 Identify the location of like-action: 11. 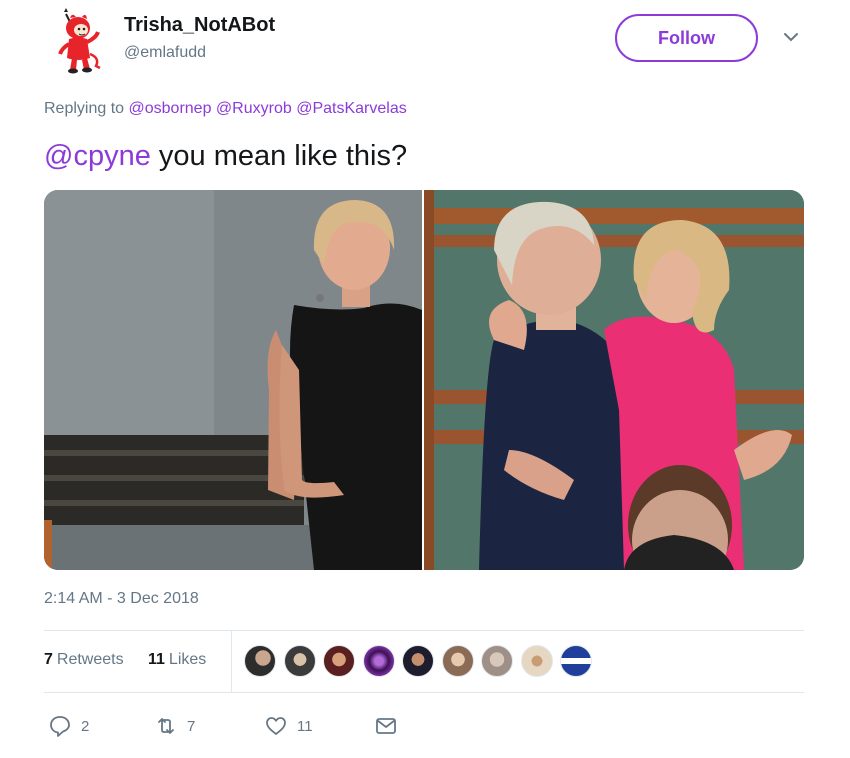
(288, 726).